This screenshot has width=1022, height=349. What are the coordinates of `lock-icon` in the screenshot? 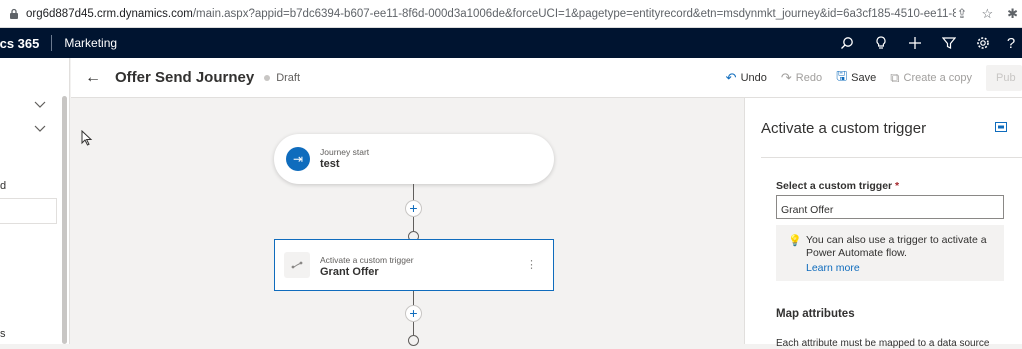 It's located at (14, 13).